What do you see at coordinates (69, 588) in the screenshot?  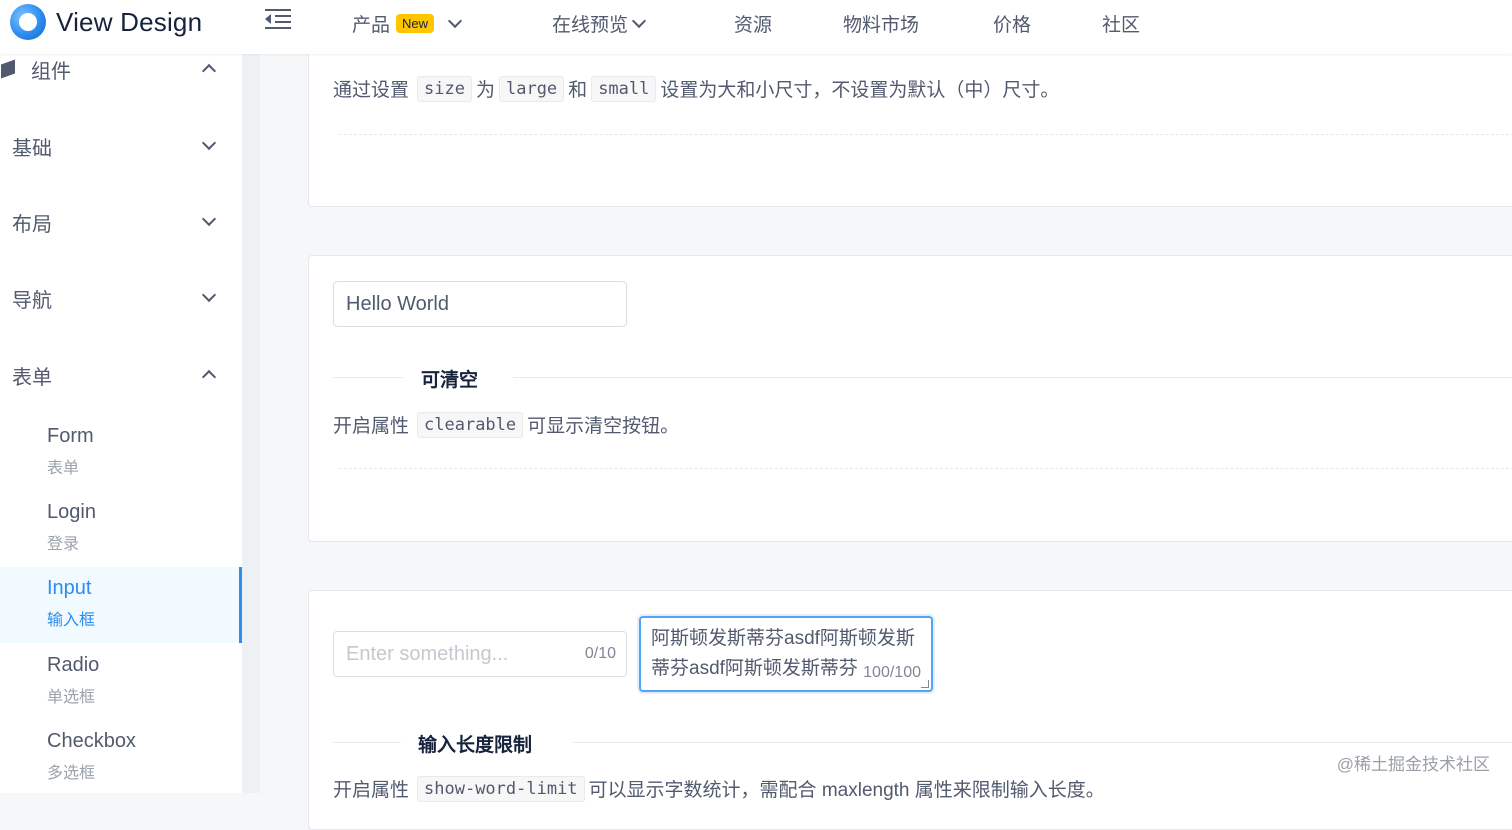 I see `sidebar-item-title: Input` at bounding box center [69, 588].